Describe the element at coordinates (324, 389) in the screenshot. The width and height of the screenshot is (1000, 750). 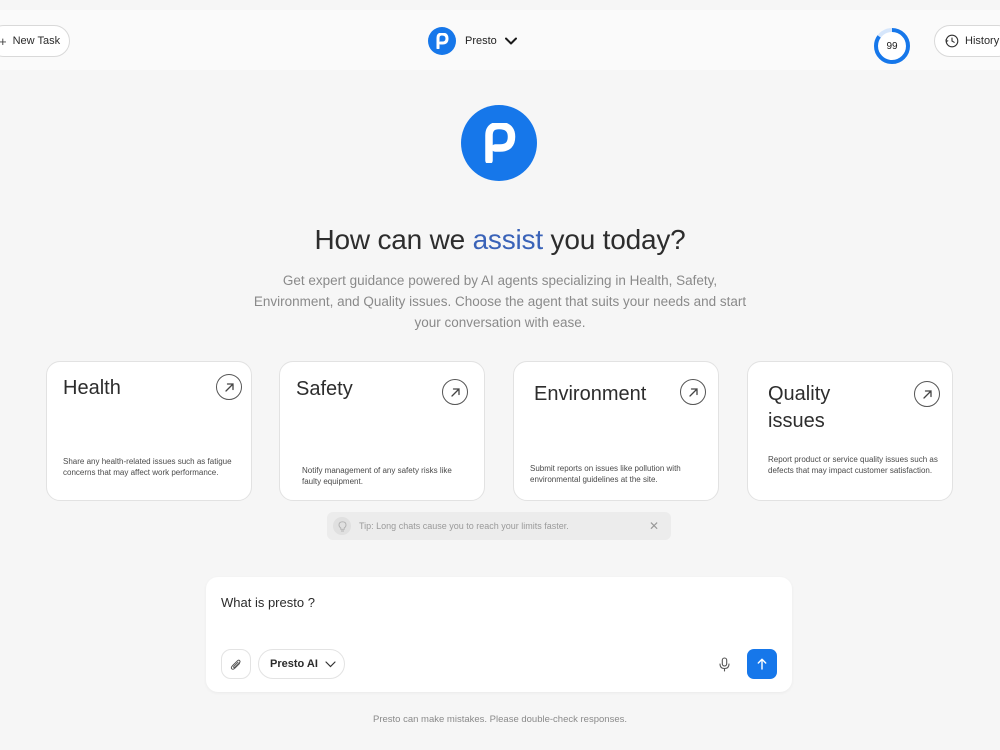
I see `card-title: Safety` at that location.